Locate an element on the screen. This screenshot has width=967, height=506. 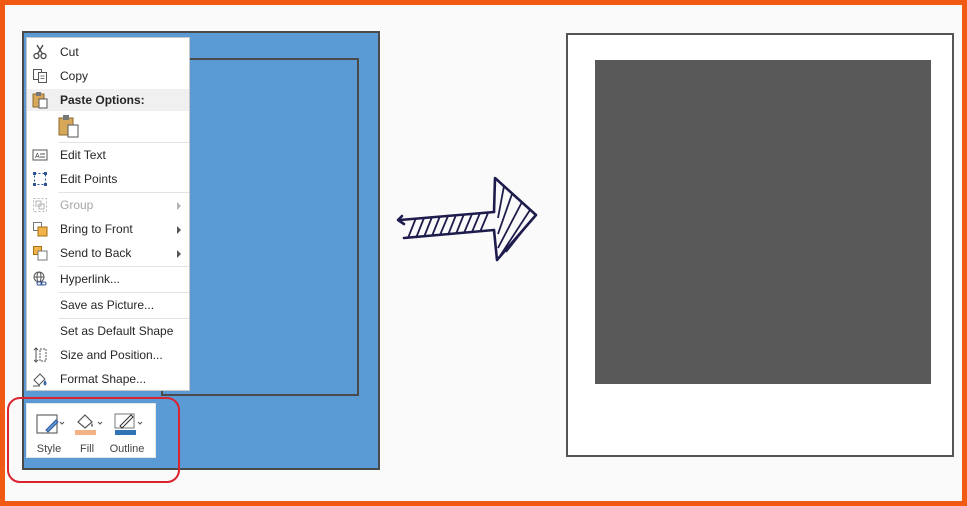
menu-item-label: Set as Default Shape is located at coordinates (117, 331).